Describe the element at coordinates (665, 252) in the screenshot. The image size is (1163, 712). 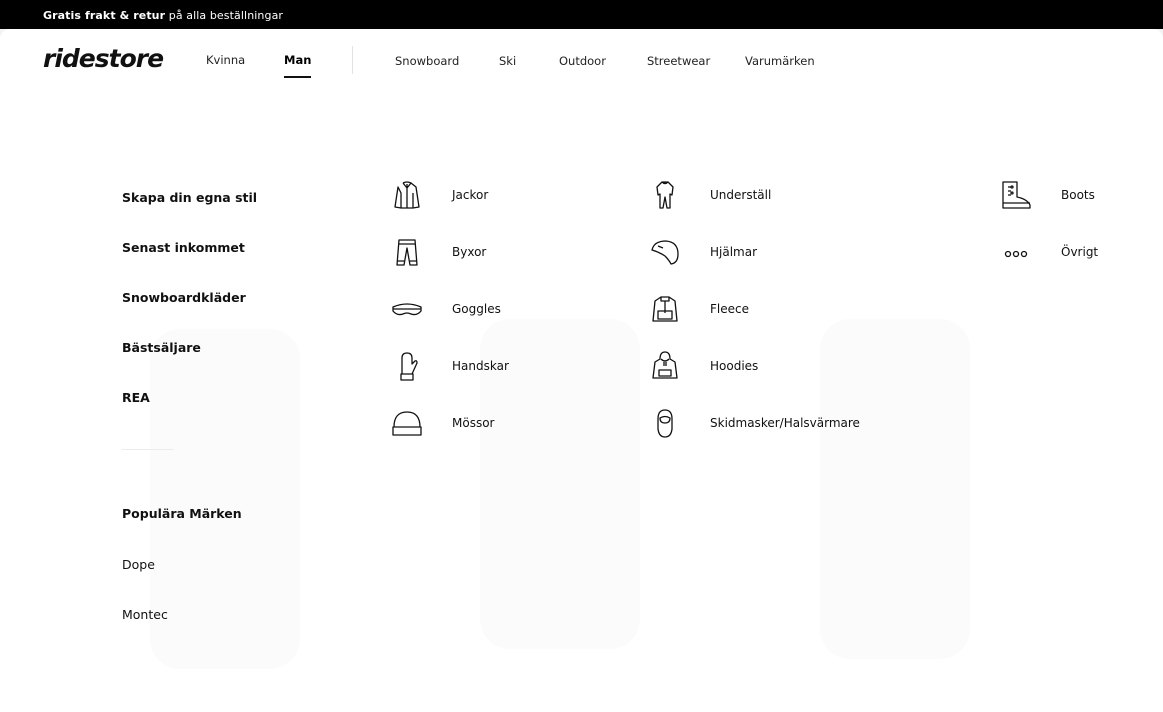
I see `helmet-icon` at that location.